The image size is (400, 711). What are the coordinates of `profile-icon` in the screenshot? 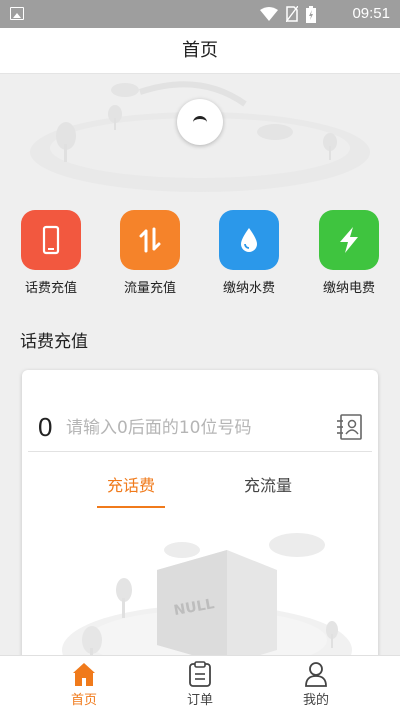 It's located at (316, 674).